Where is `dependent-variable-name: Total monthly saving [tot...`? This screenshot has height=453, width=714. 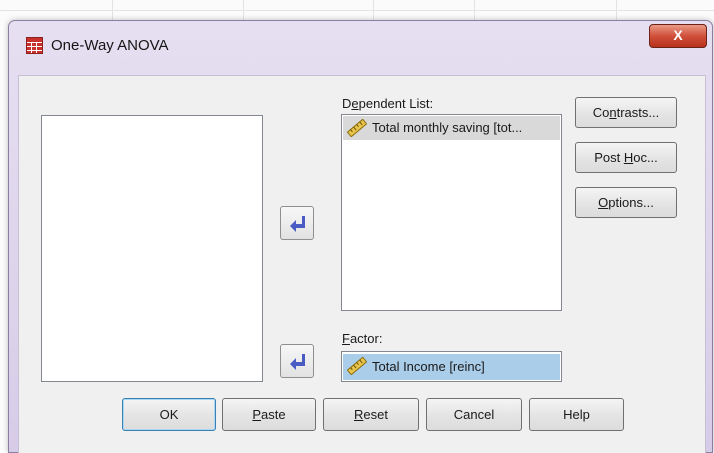 dependent-variable-name: Total monthly saving [tot... is located at coordinates (447, 127).